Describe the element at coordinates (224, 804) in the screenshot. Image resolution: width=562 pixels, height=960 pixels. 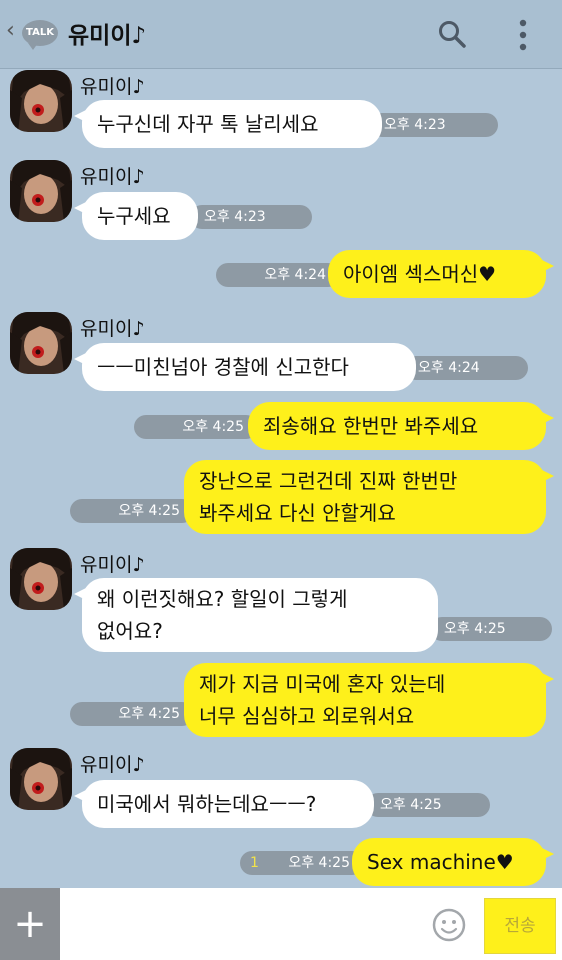
I see `message-bubble-incoming: 미국에서 뭐하는데요ㅡㅡ?` at that location.